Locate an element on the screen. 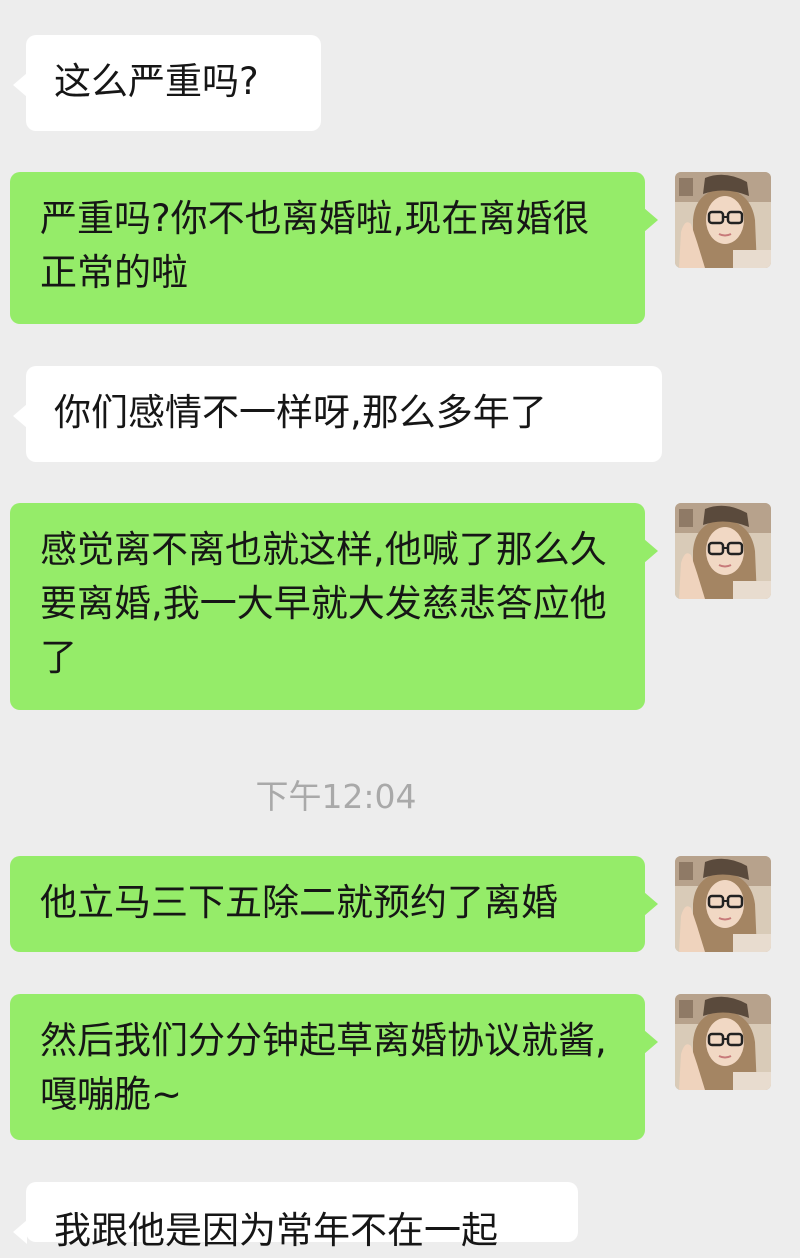  message-bubble-outgoing: 严重吗?你不也离婚啦,现在离婚很正常的啦 is located at coordinates (334, 248).